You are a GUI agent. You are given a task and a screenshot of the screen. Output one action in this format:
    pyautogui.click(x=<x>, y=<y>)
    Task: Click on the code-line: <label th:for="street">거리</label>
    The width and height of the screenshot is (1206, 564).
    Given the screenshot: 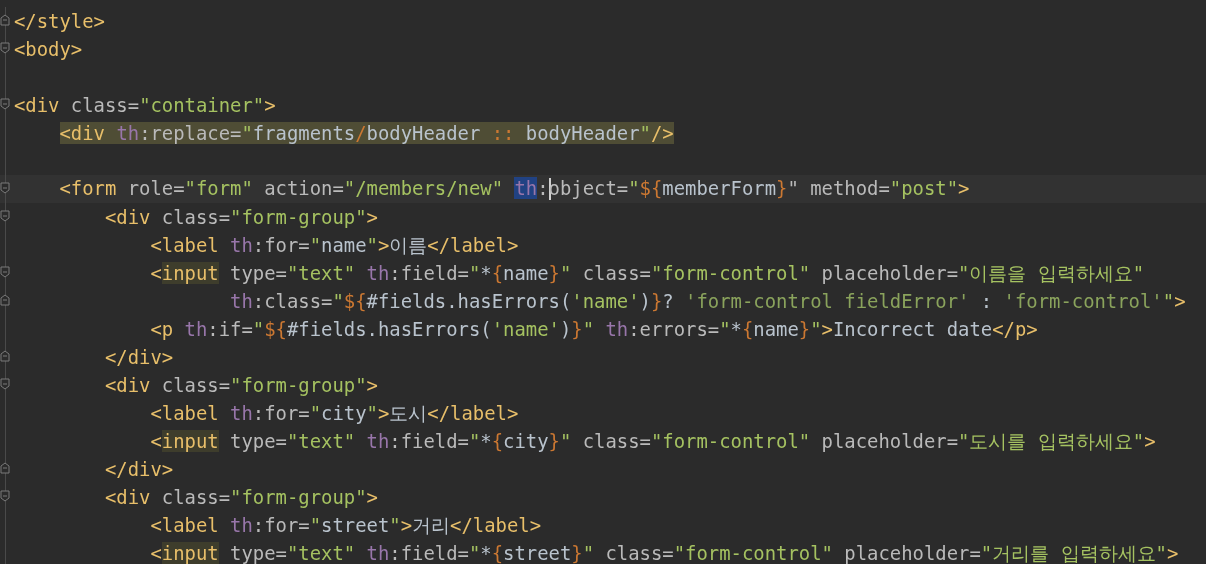 What is the action you would take?
    pyautogui.click(x=345, y=525)
    